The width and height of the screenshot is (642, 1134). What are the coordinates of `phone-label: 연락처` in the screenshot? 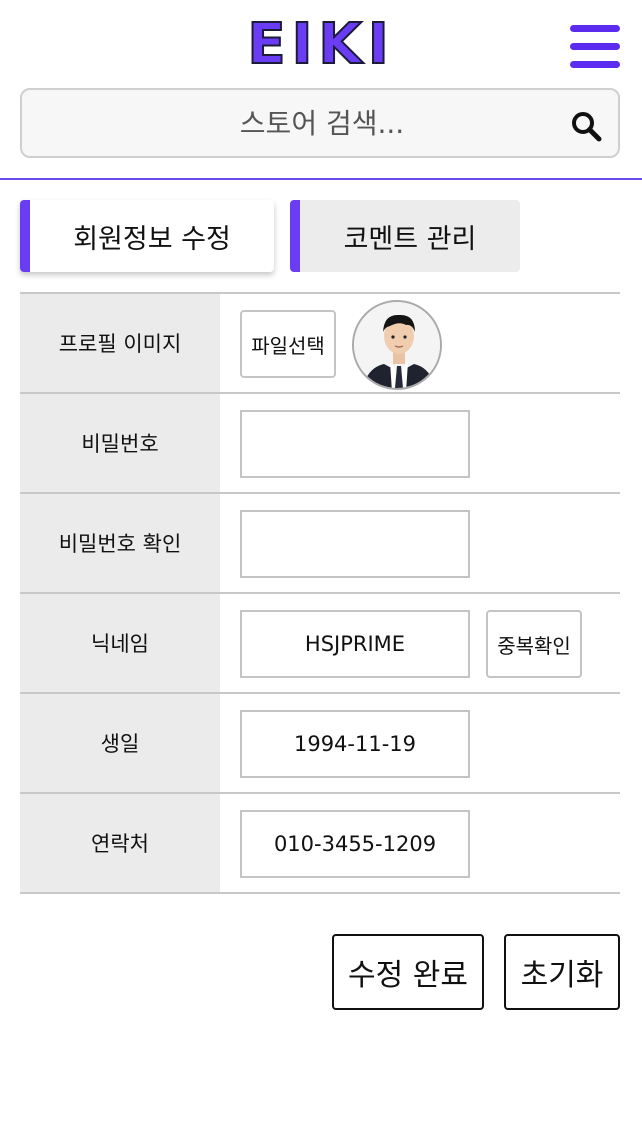 It's located at (120, 843).